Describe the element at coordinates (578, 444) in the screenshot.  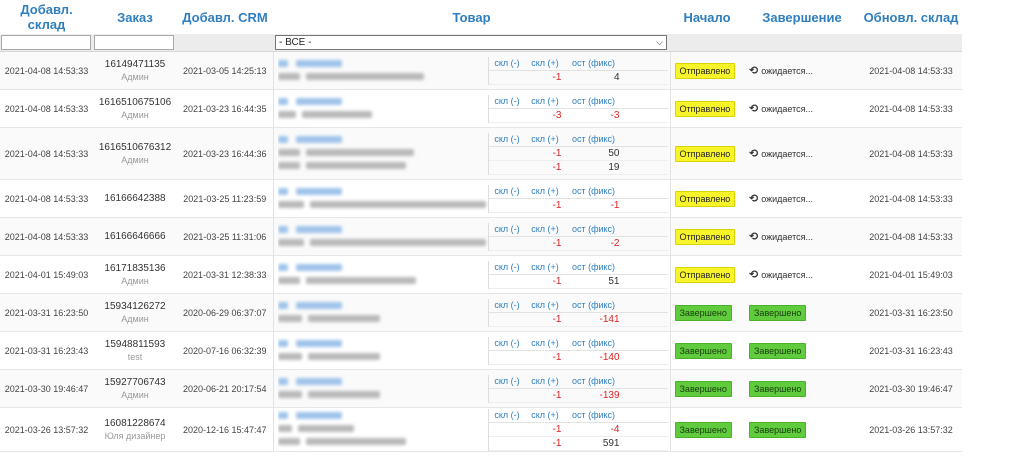
I see `stock-line: -1 591` at that location.